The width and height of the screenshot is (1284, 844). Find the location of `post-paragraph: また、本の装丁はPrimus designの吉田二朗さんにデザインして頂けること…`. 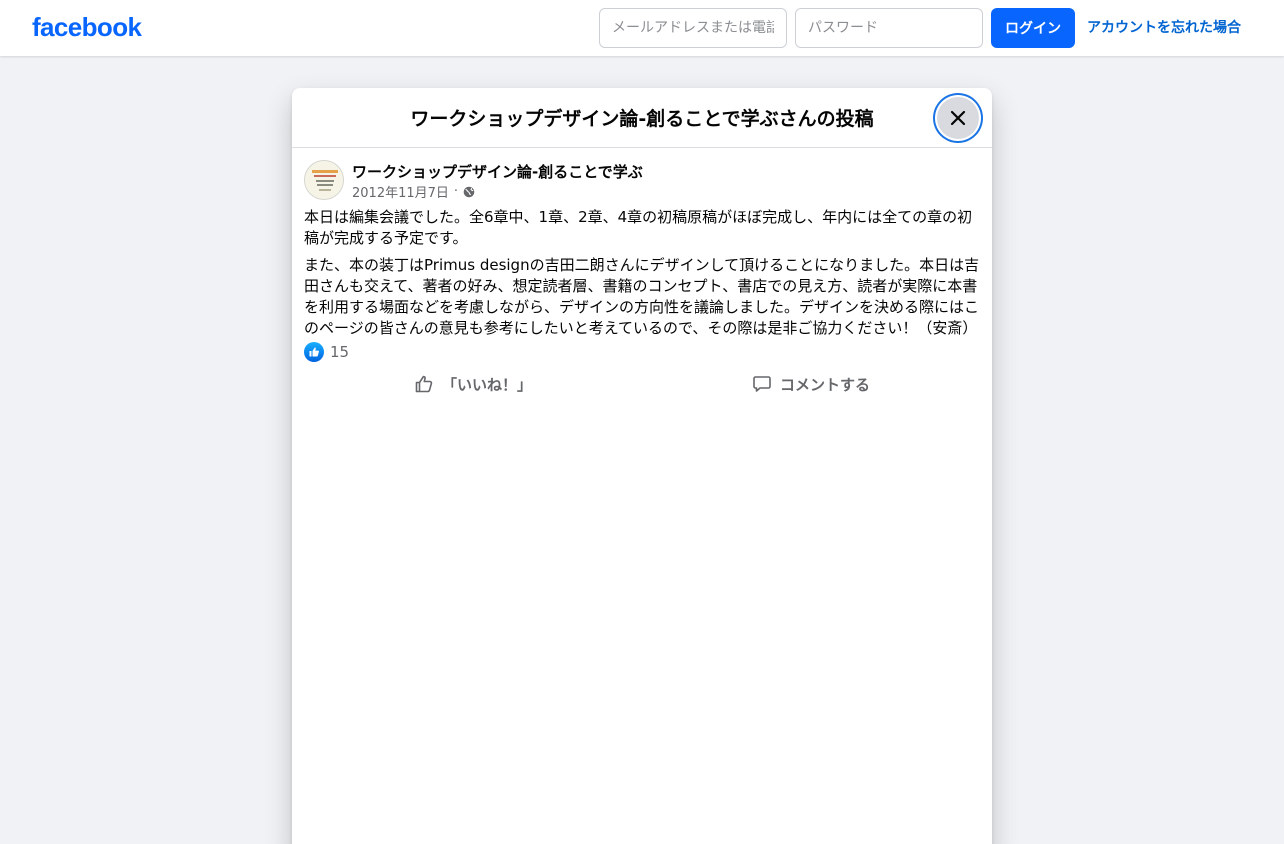

post-paragraph: また、本の装丁はPrimus designの吉田二朗さんにデザインして頂けること… is located at coordinates (642, 296).